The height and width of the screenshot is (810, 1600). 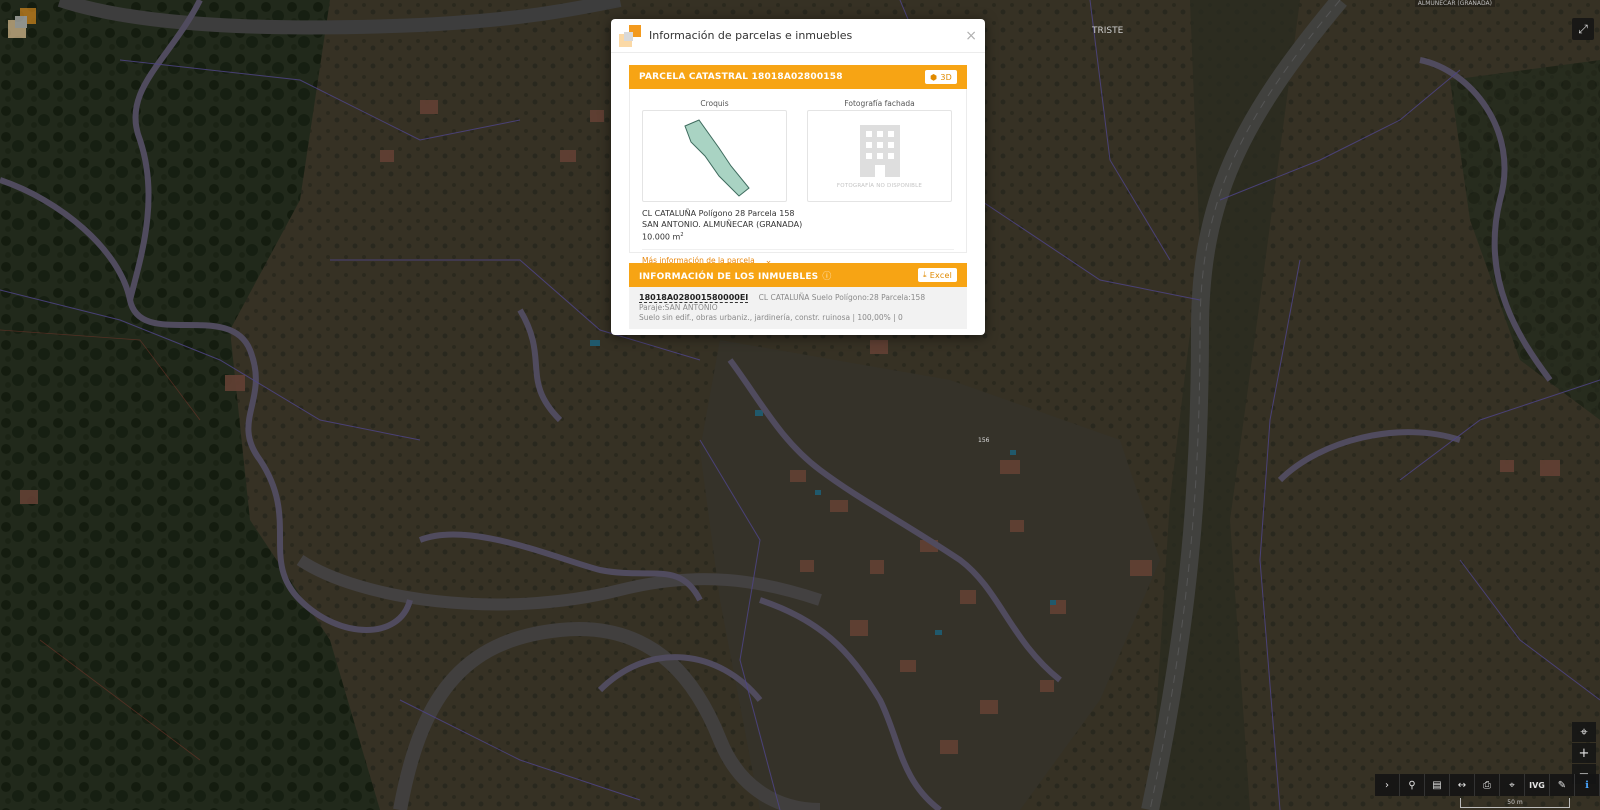 I want to click on pin-icon: ⌖, so click(x=1512, y=785).